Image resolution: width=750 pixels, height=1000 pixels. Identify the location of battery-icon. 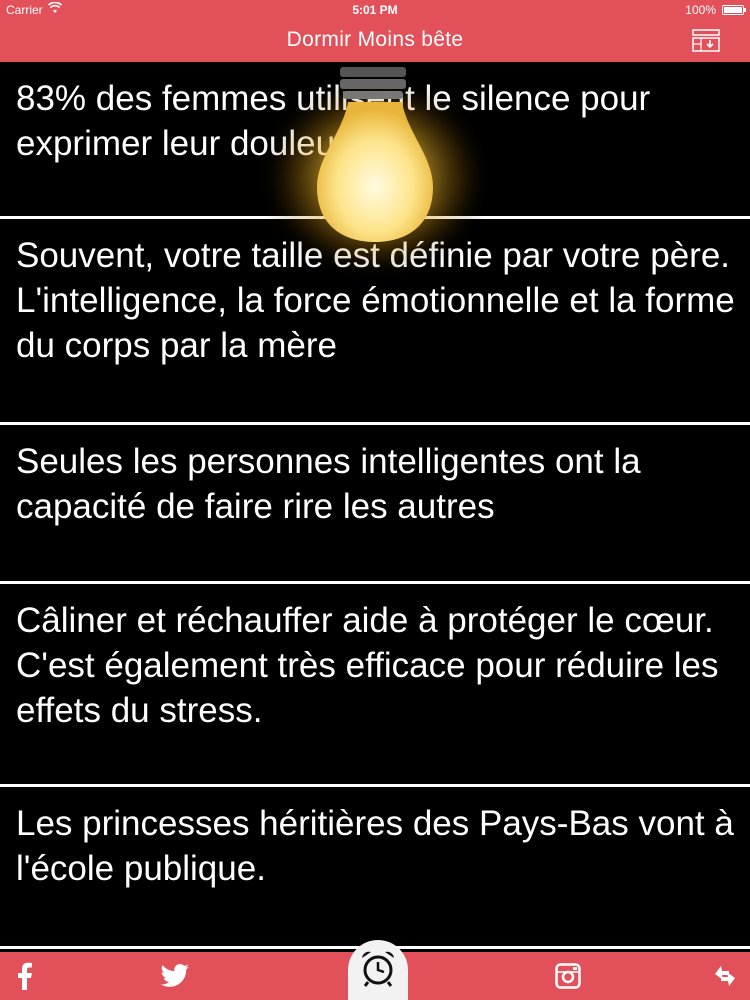
(734, 10).